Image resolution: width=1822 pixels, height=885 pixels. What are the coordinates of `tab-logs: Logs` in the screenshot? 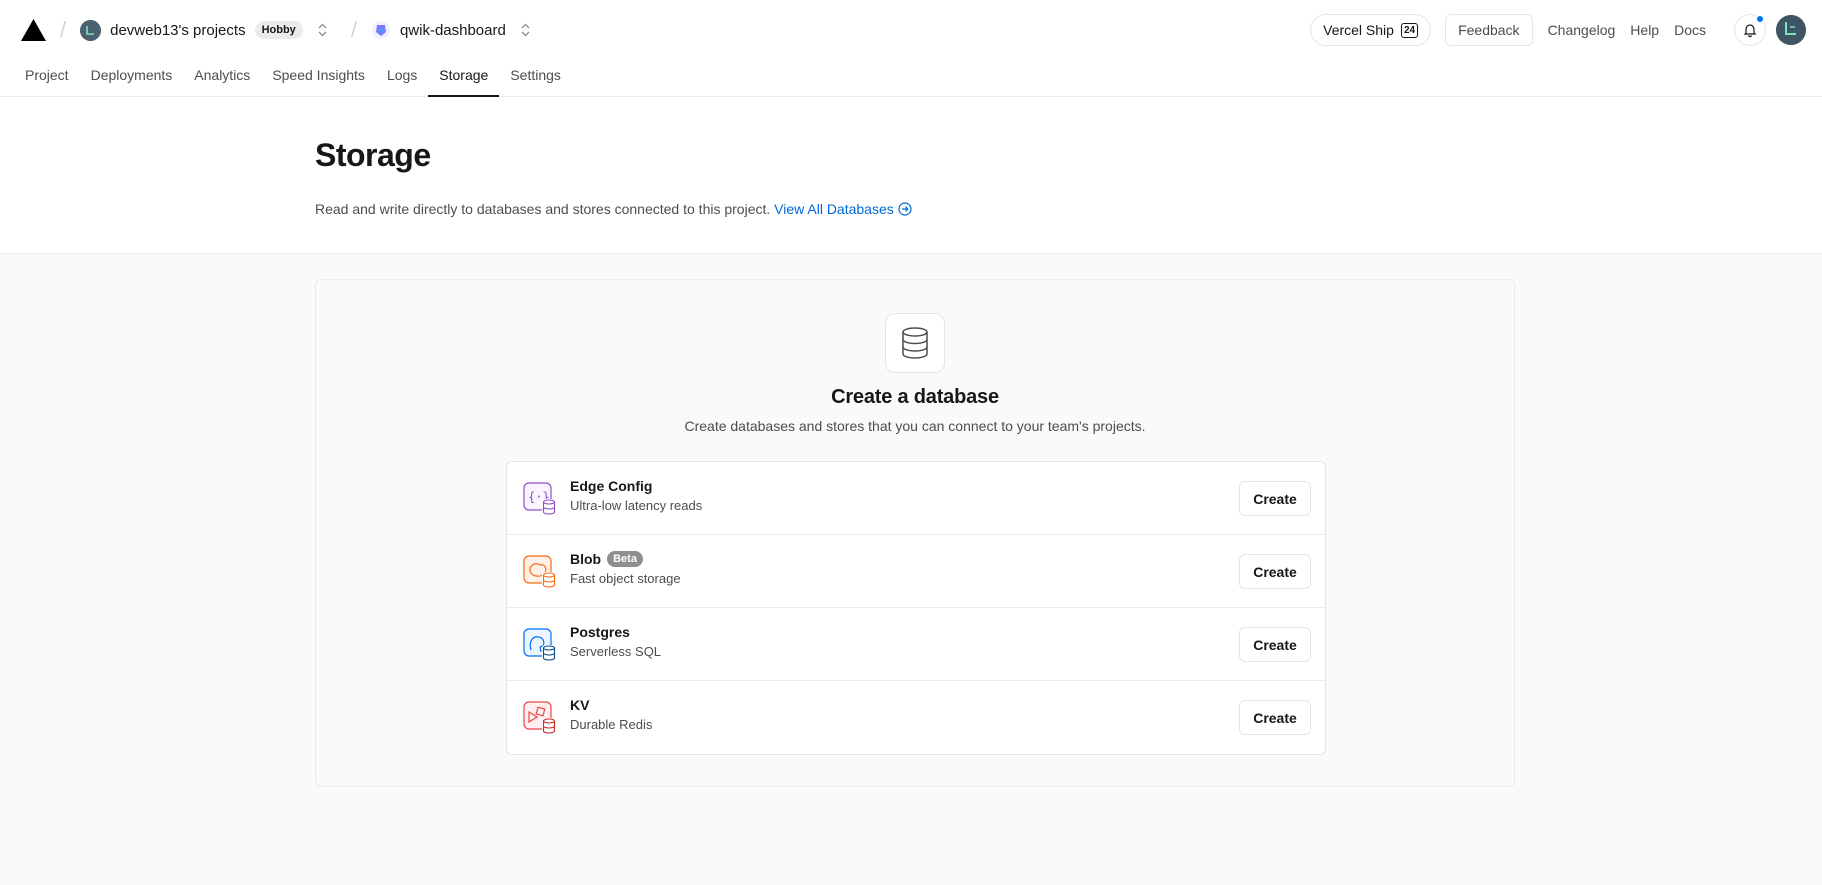 It's located at (402, 77).